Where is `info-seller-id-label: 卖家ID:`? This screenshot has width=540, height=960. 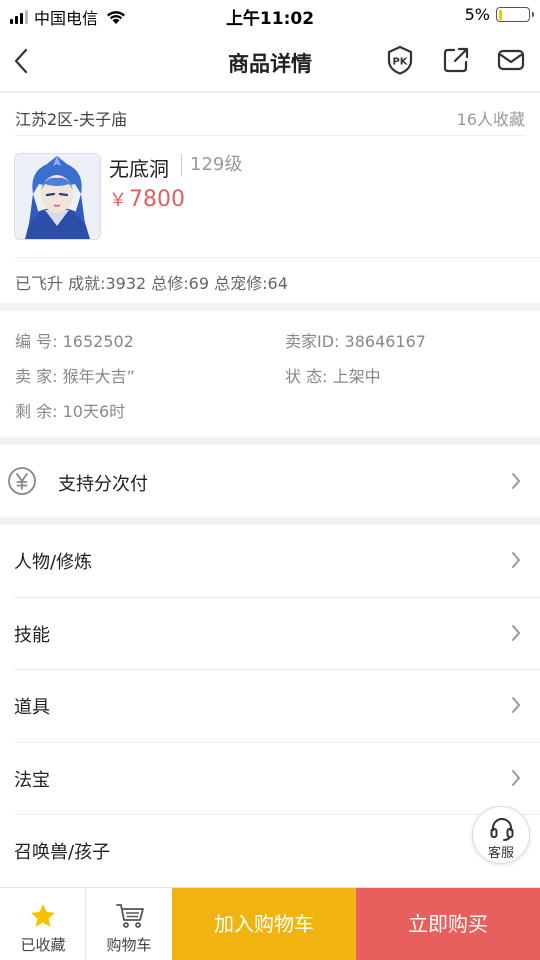 info-seller-id-label: 卖家ID: is located at coordinates (312, 341).